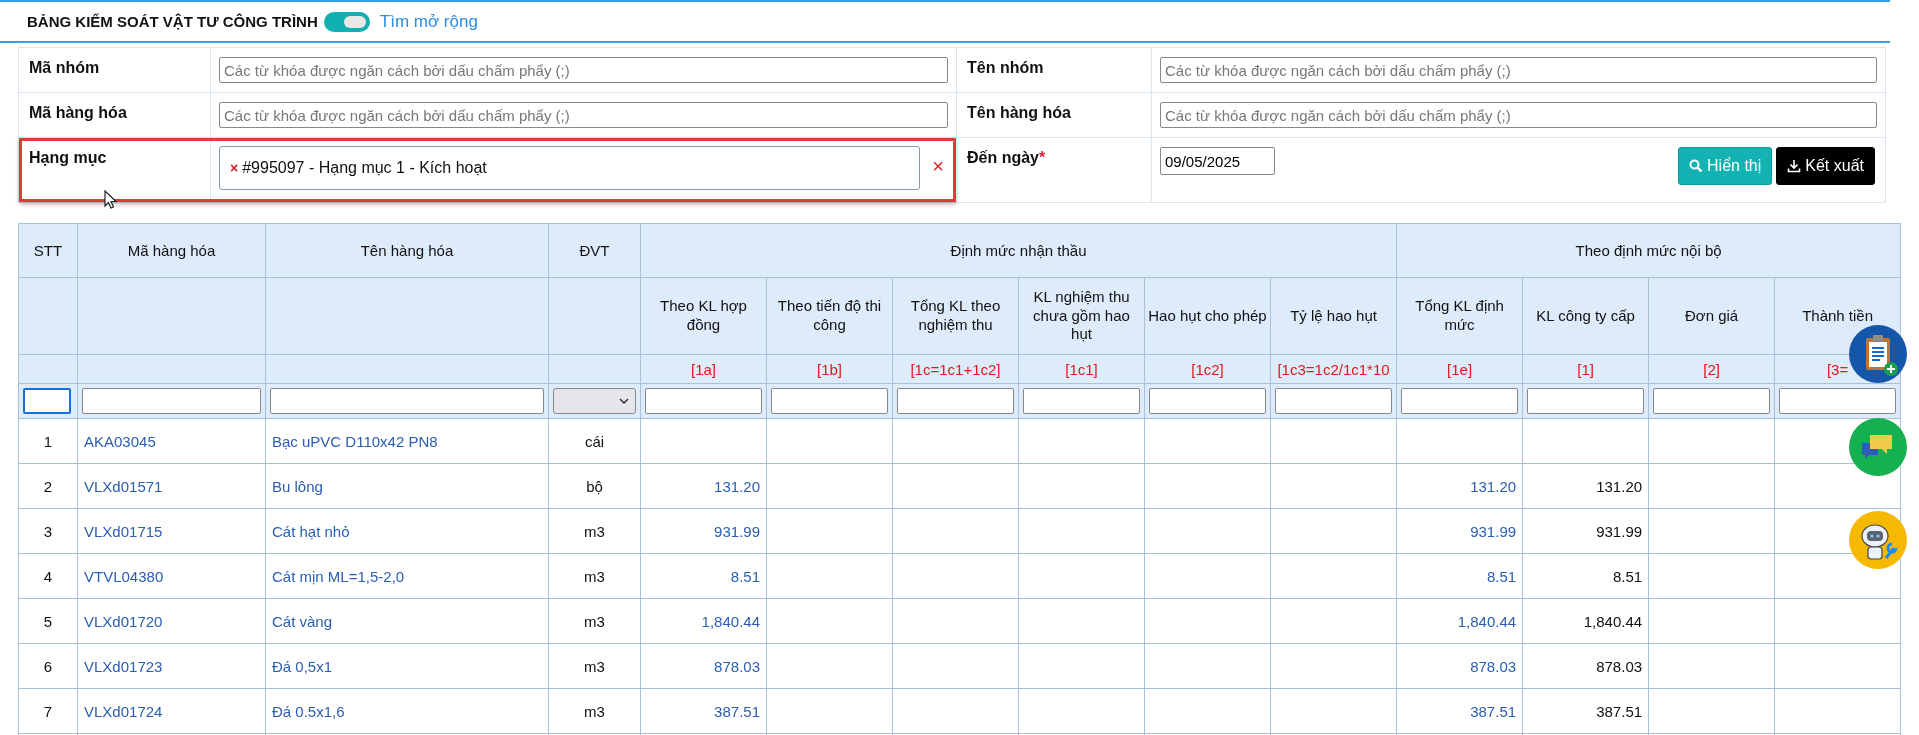  What do you see at coordinates (594, 401) in the screenshot?
I see `unit-filter-dropdown` at bounding box center [594, 401].